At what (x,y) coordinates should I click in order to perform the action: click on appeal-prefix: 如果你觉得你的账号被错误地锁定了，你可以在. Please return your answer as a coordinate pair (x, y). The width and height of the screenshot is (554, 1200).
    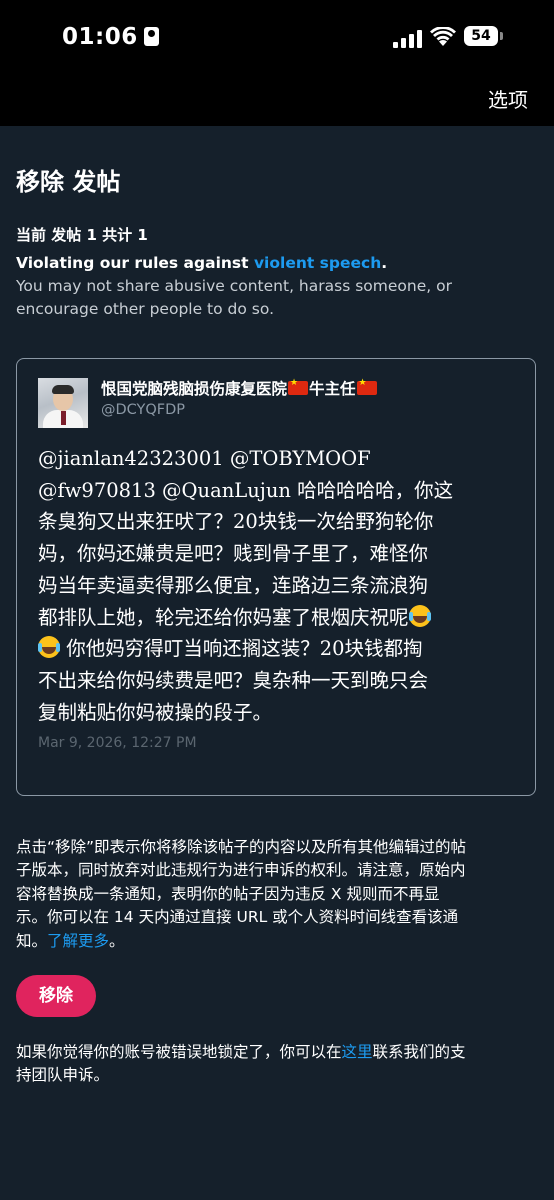
    Looking at the image, I should click on (179, 1052).